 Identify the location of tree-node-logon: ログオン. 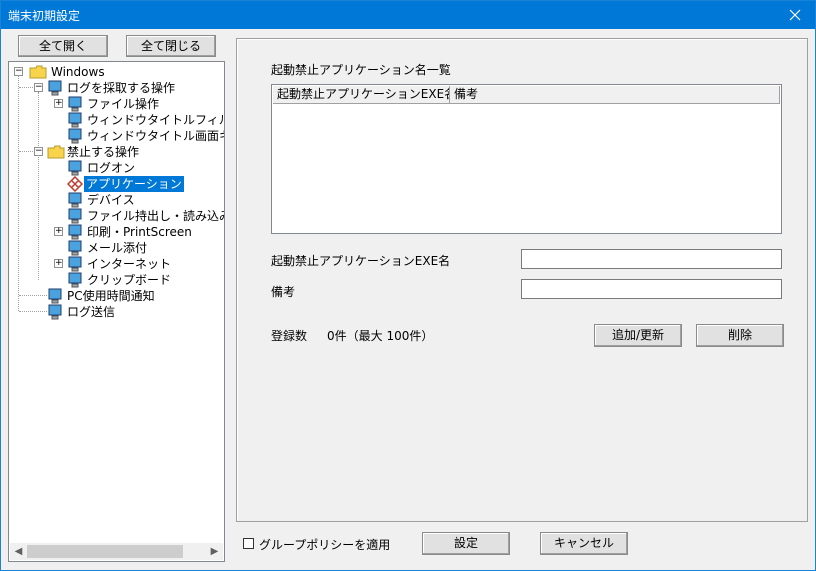
(118, 168).